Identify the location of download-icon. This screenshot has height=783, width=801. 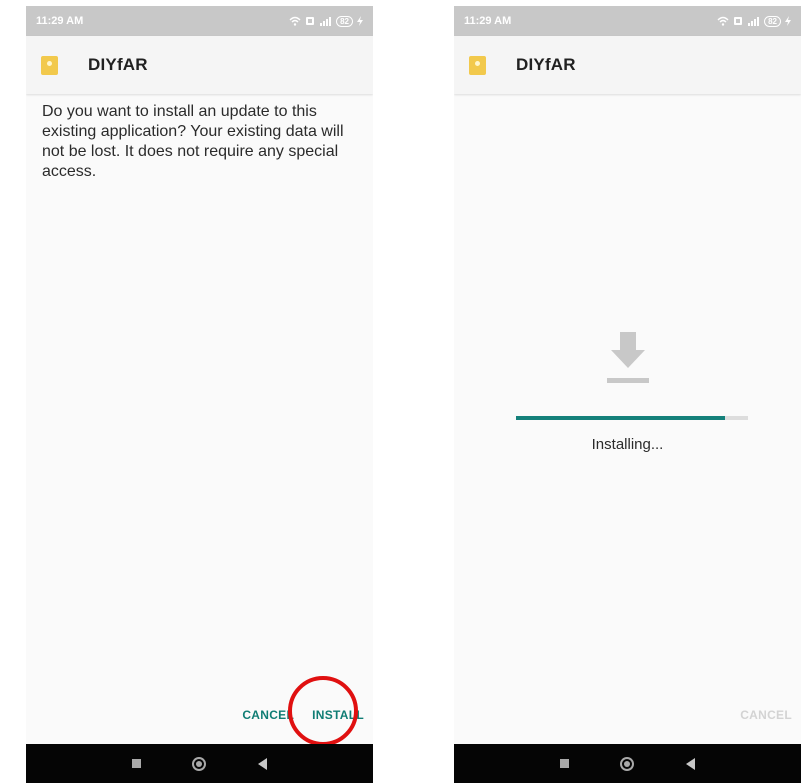
(627, 357).